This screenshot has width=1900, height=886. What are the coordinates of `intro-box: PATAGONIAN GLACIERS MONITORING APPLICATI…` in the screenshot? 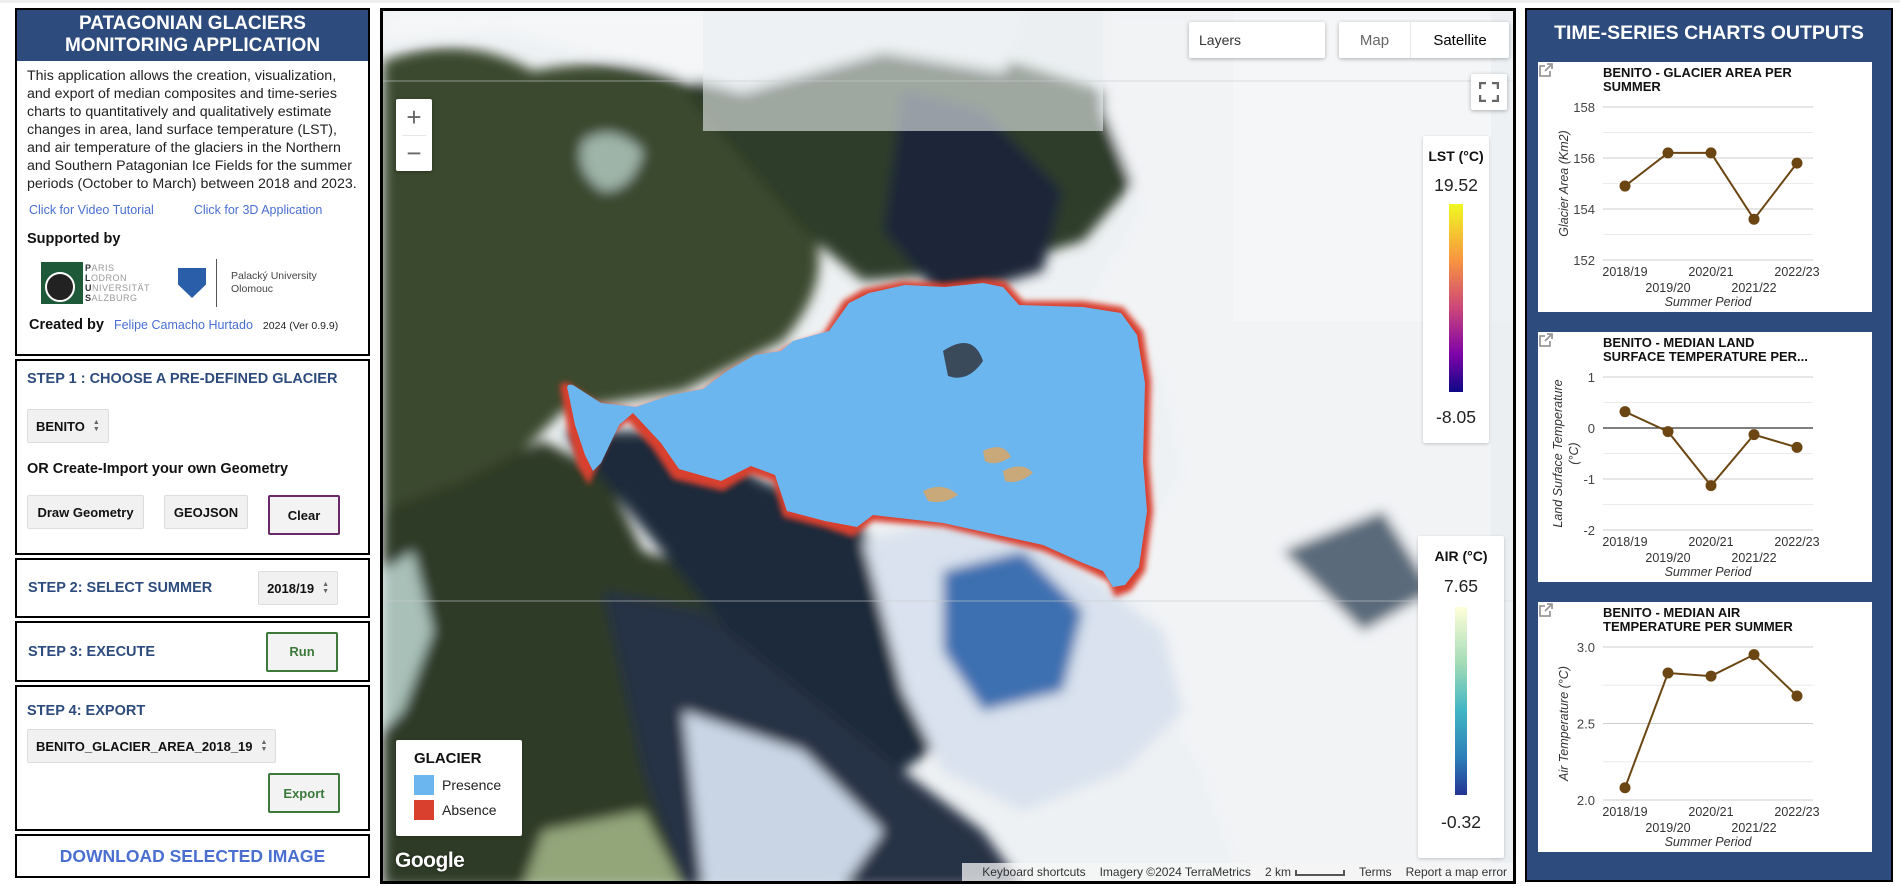 It's located at (192, 182).